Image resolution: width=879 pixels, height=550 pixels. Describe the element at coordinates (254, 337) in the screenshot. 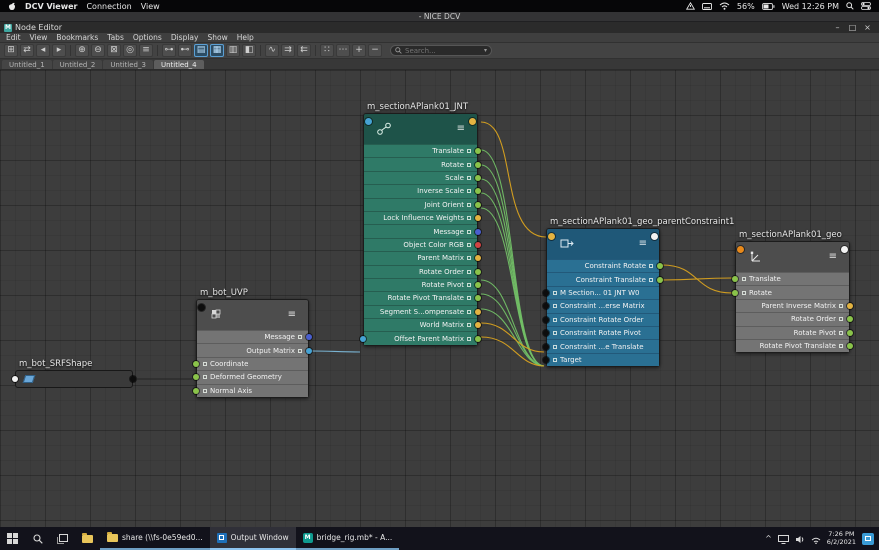

I see `node-row: Message` at that location.